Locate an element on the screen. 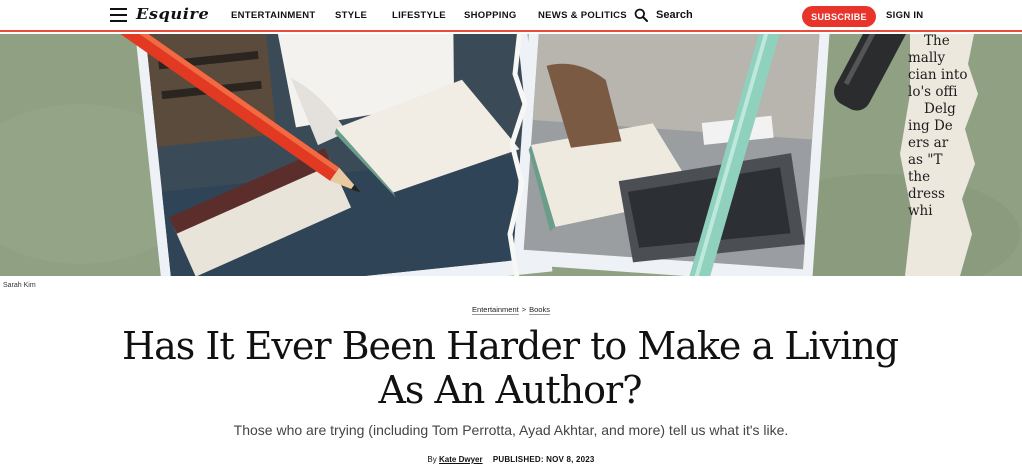 This screenshot has height=474, width=1022. menu-icon is located at coordinates (118, 15).